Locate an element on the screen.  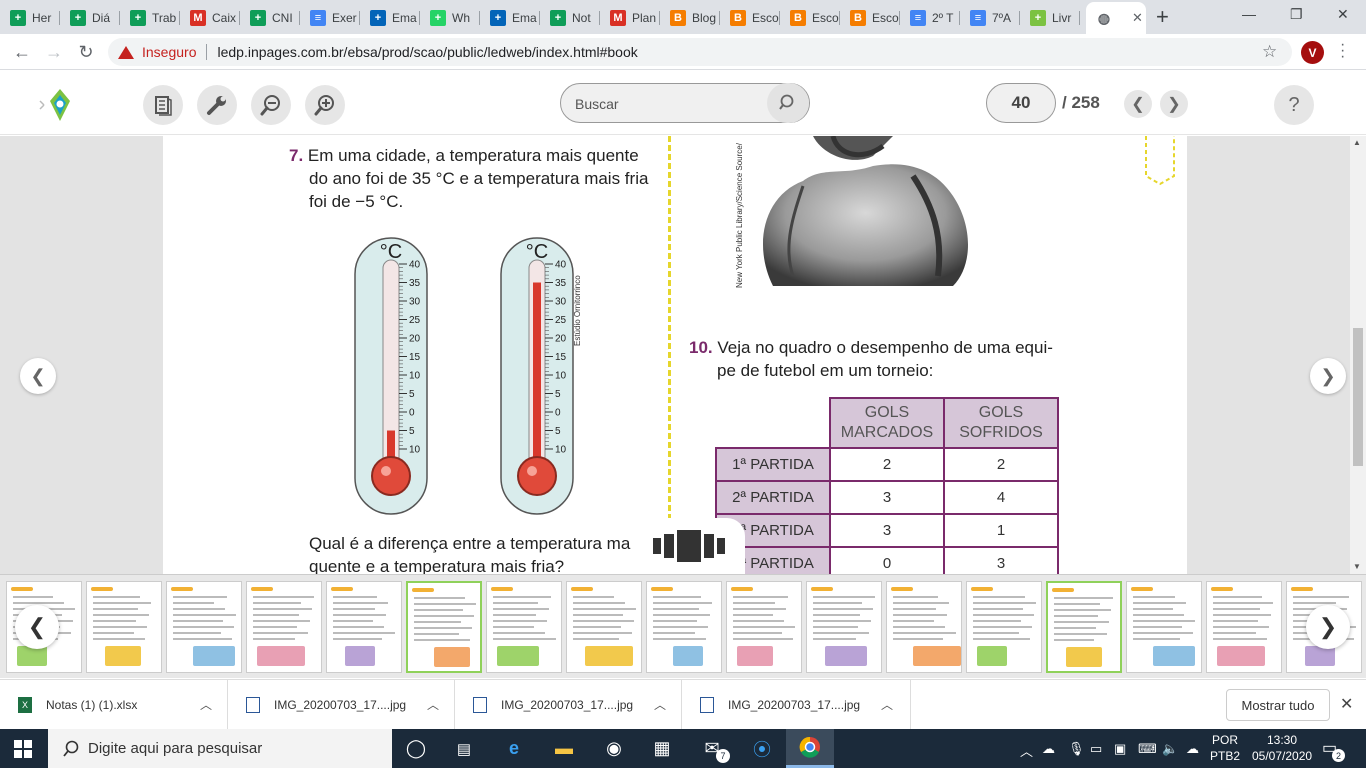
task-view-button: ◯ is located at coordinates (416, 748).